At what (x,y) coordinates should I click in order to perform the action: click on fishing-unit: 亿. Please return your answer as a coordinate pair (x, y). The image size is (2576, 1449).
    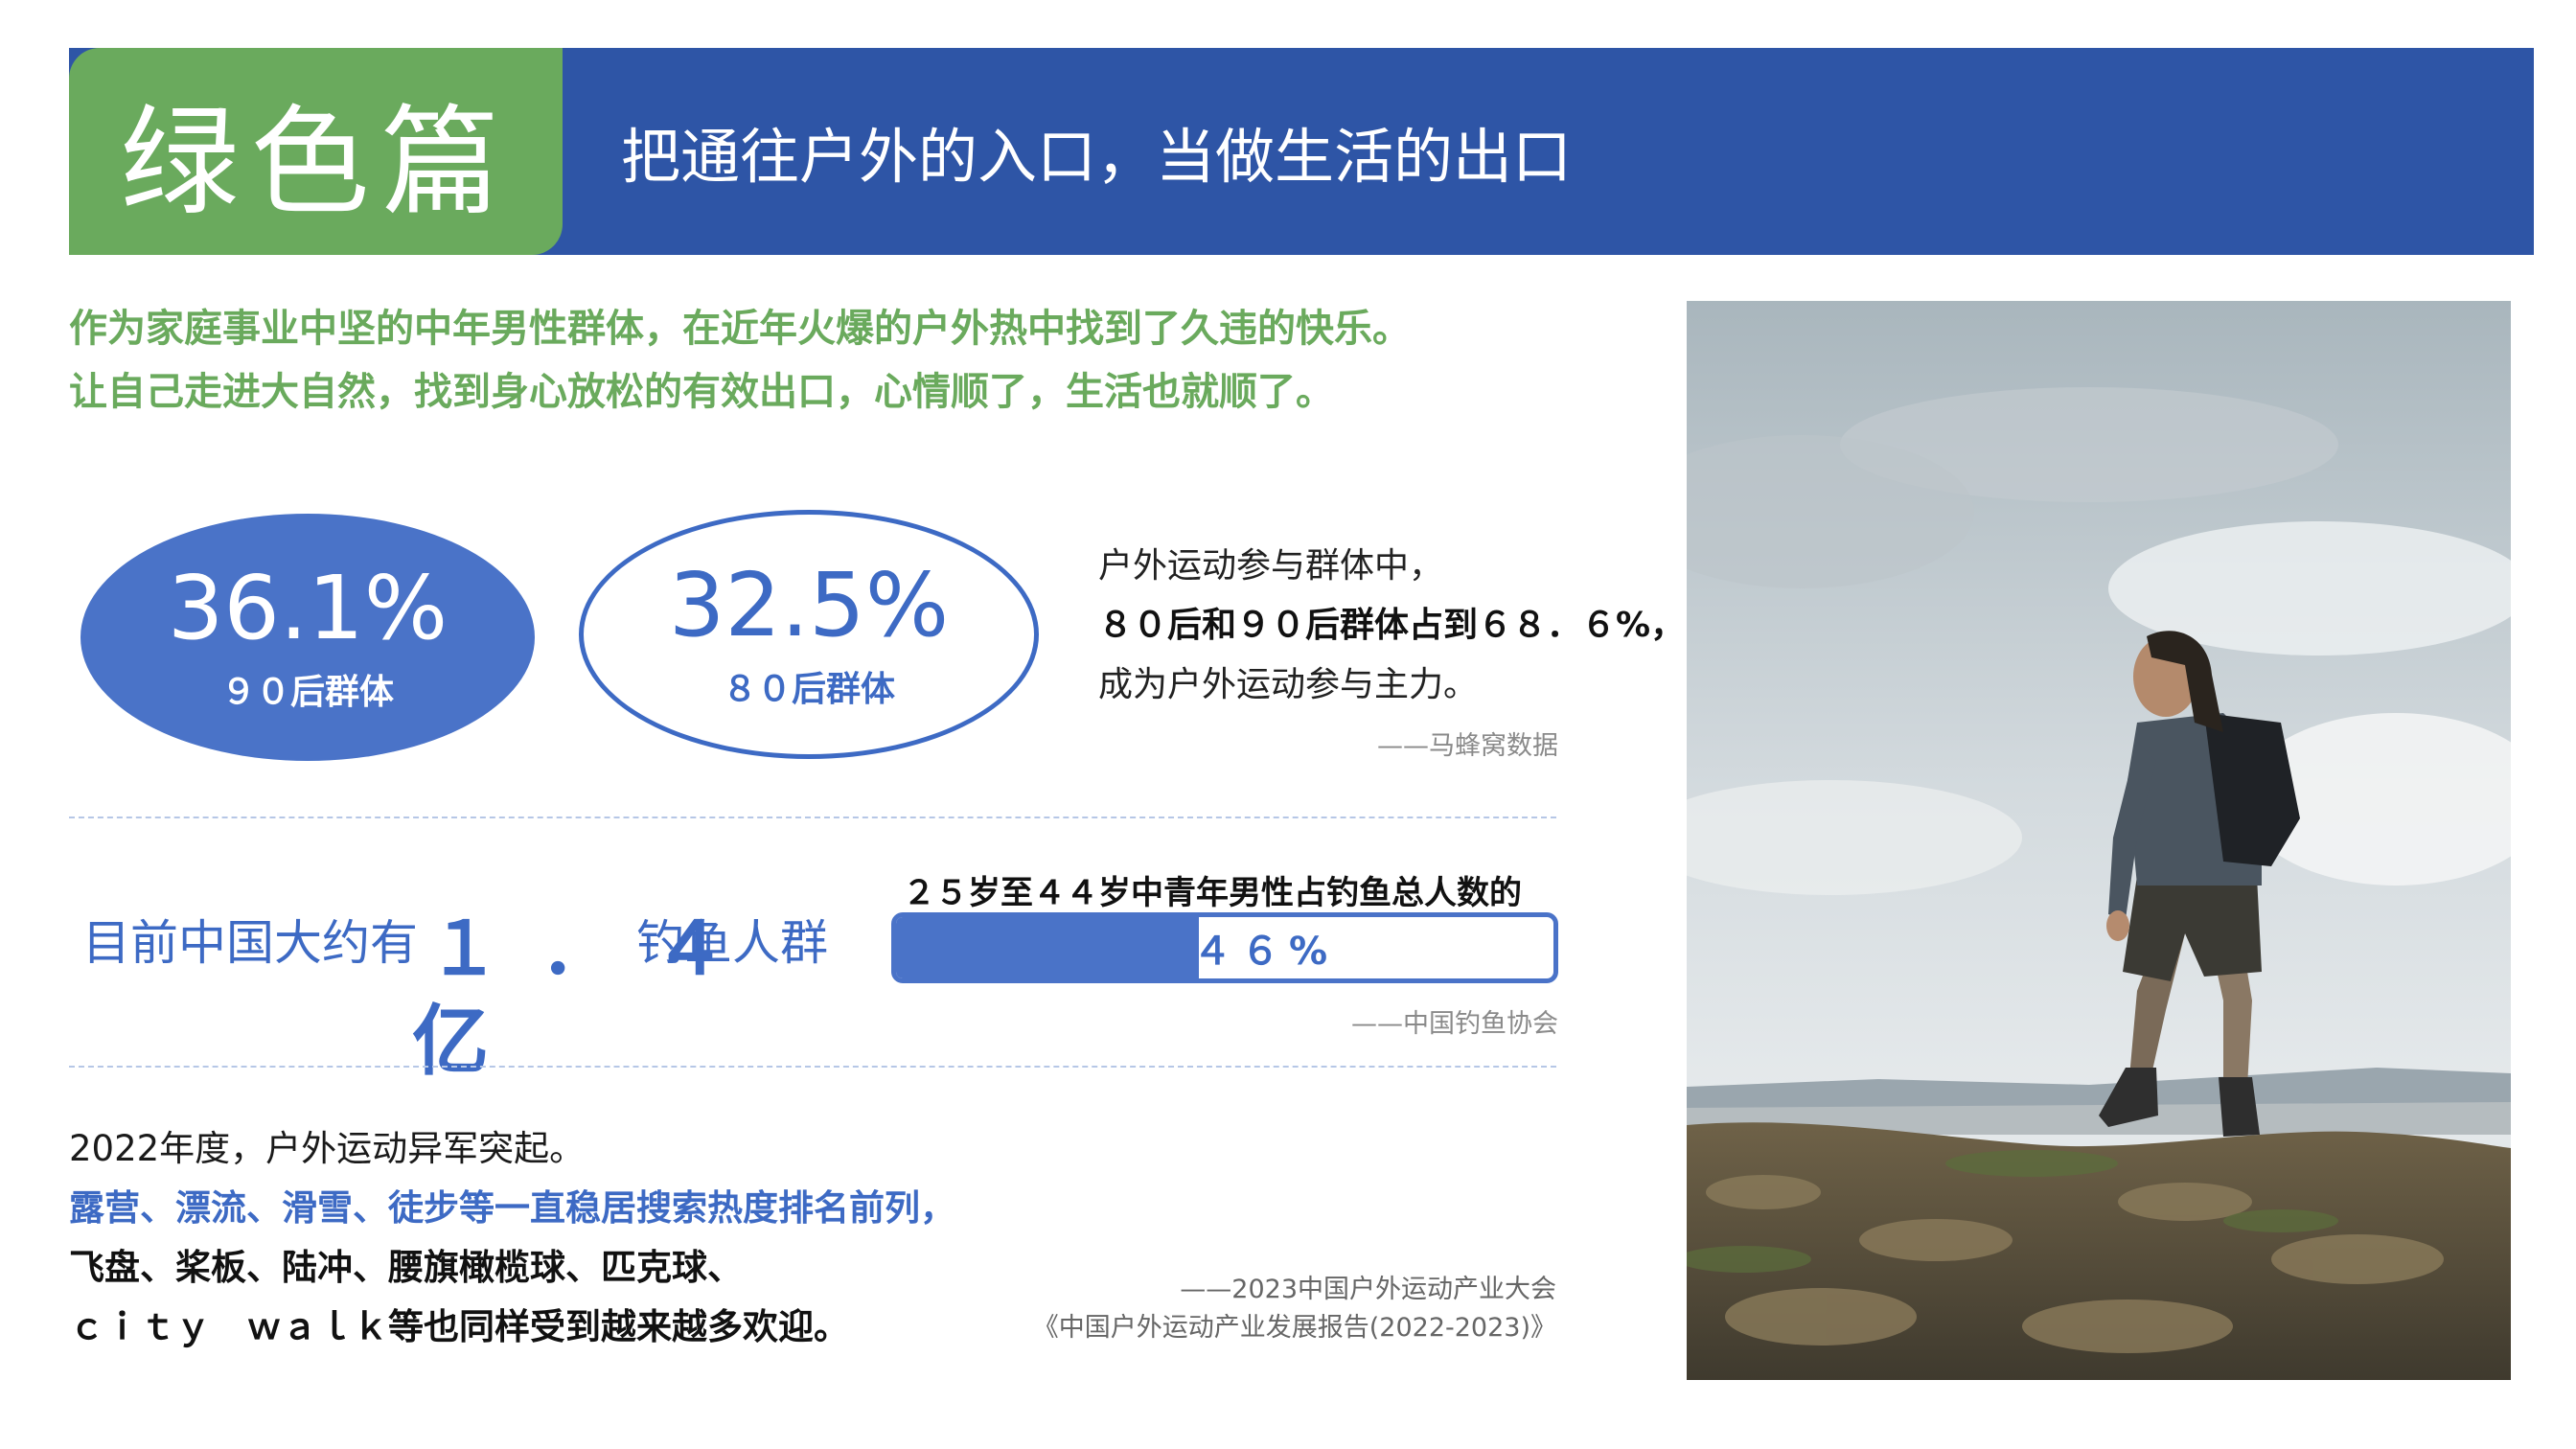
    Looking at the image, I should click on (450, 1041).